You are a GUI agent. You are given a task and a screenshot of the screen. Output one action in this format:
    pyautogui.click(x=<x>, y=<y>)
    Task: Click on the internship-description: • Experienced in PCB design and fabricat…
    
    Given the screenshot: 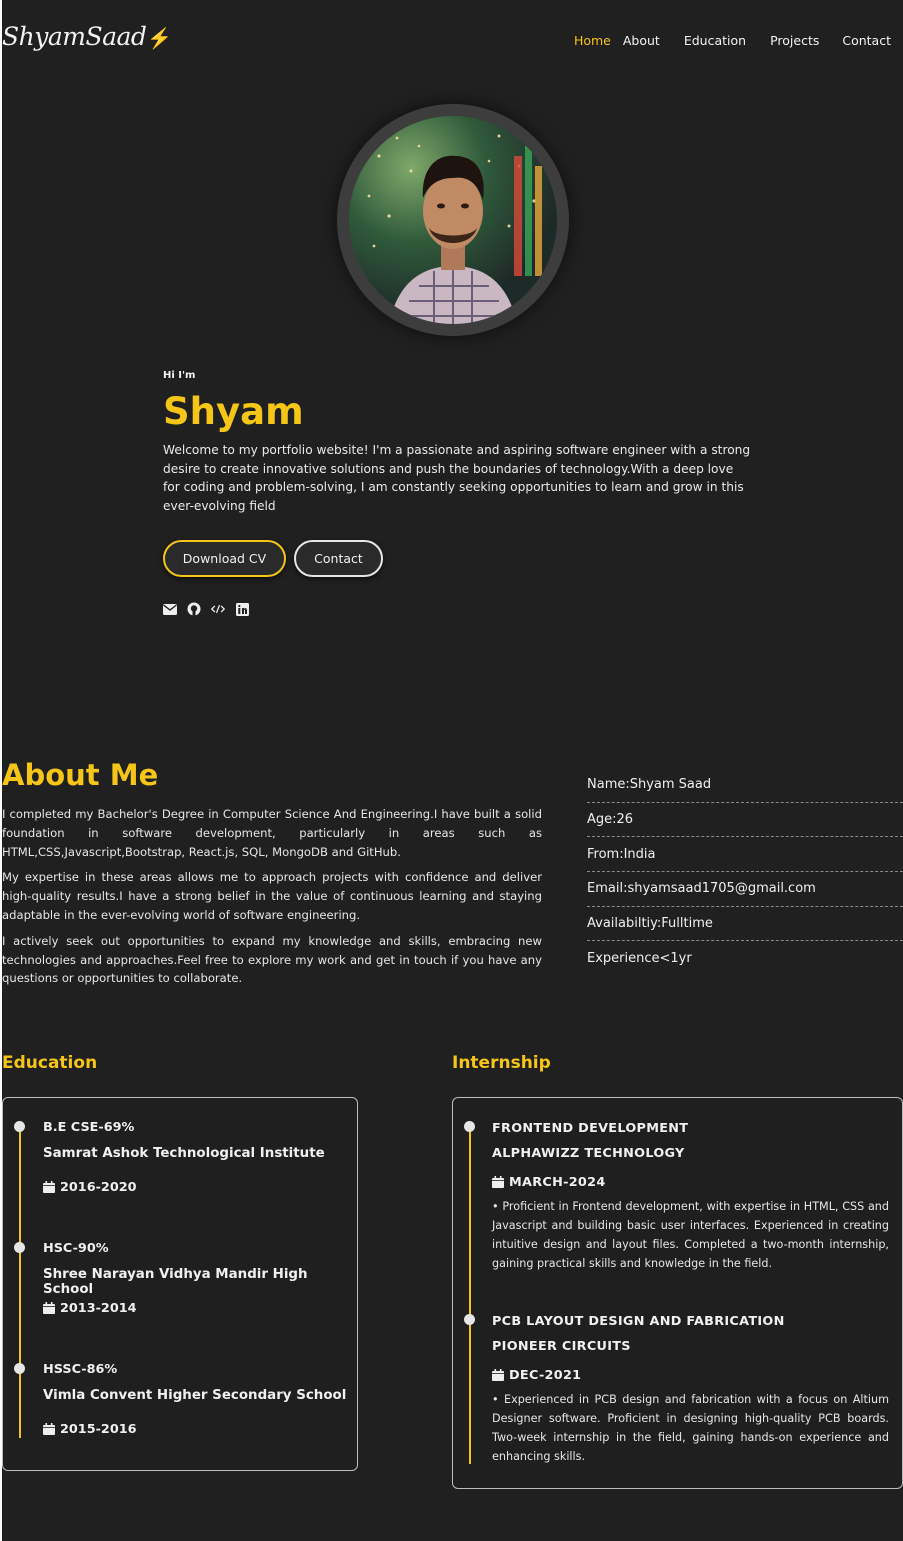 What is the action you would take?
    pyautogui.click(x=690, y=1428)
    